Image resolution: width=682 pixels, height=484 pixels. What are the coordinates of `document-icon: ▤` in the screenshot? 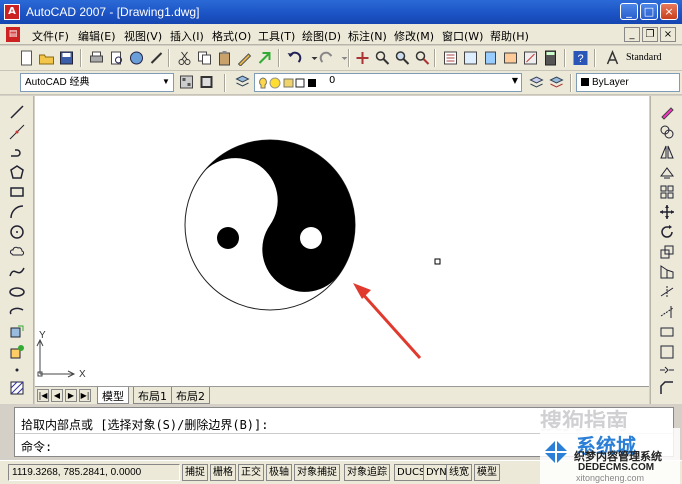 It's located at (13, 34).